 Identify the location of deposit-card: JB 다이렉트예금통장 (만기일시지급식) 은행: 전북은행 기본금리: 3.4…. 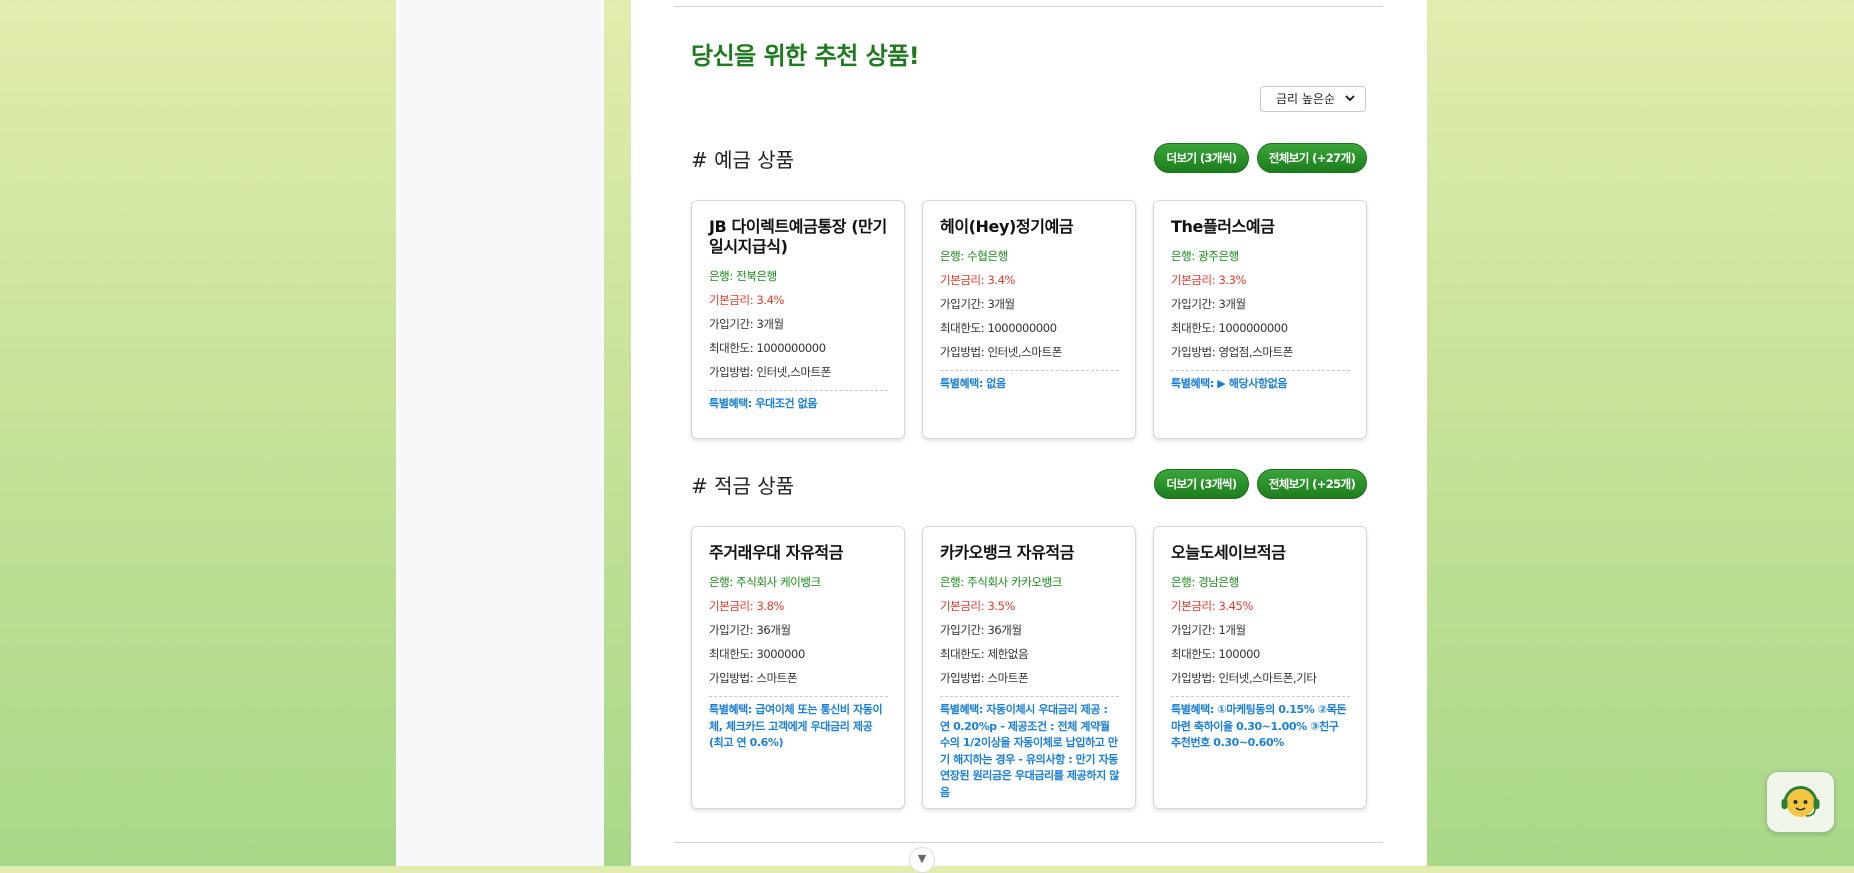
(798, 319).